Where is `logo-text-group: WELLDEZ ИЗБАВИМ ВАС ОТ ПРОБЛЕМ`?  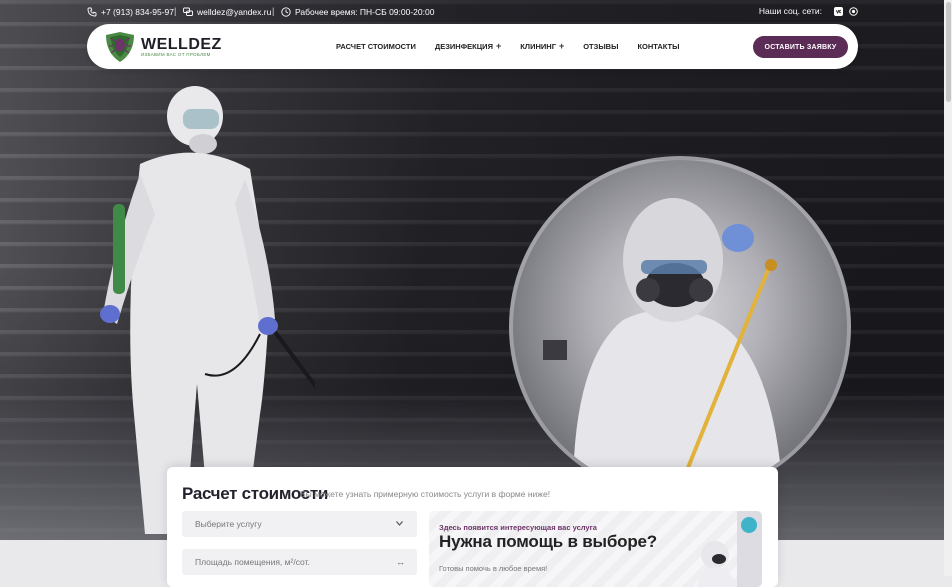
logo-text-group: WELLDEZ ИЗБАВИМ ВАС ОТ ПРОБЛЕМ is located at coordinates (181, 47).